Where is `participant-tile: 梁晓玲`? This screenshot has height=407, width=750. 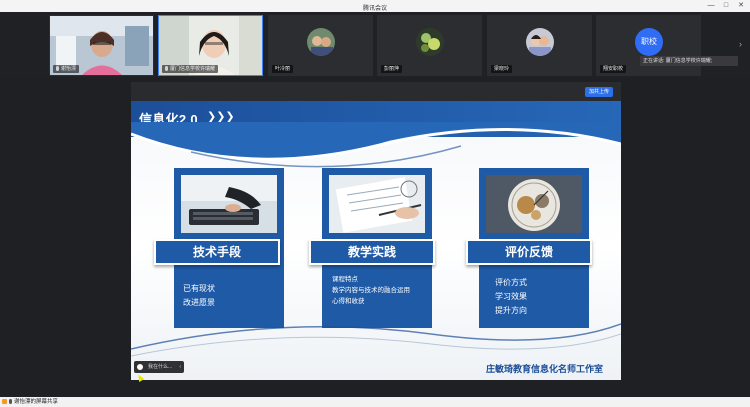
participant-tile: 梁晓玲 is located at coordinates (539, 45).